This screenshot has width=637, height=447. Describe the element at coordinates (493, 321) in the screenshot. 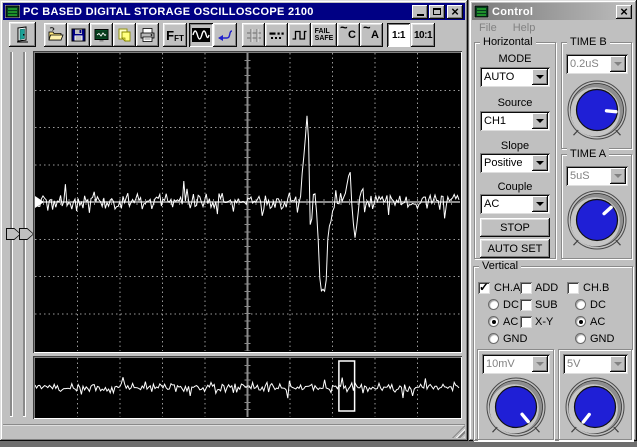

I see `cha-ac-radio` at that location.